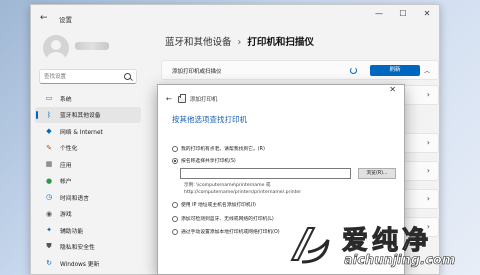  What do you see at coordinates (310, 245) in the screenshot?
I see `watermark-logo-icon` at bounding box center [310, 245].